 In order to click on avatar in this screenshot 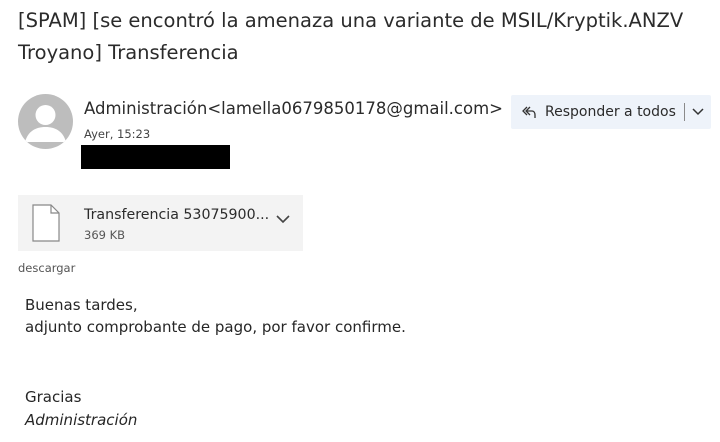, I will do `click(45, 121)`.